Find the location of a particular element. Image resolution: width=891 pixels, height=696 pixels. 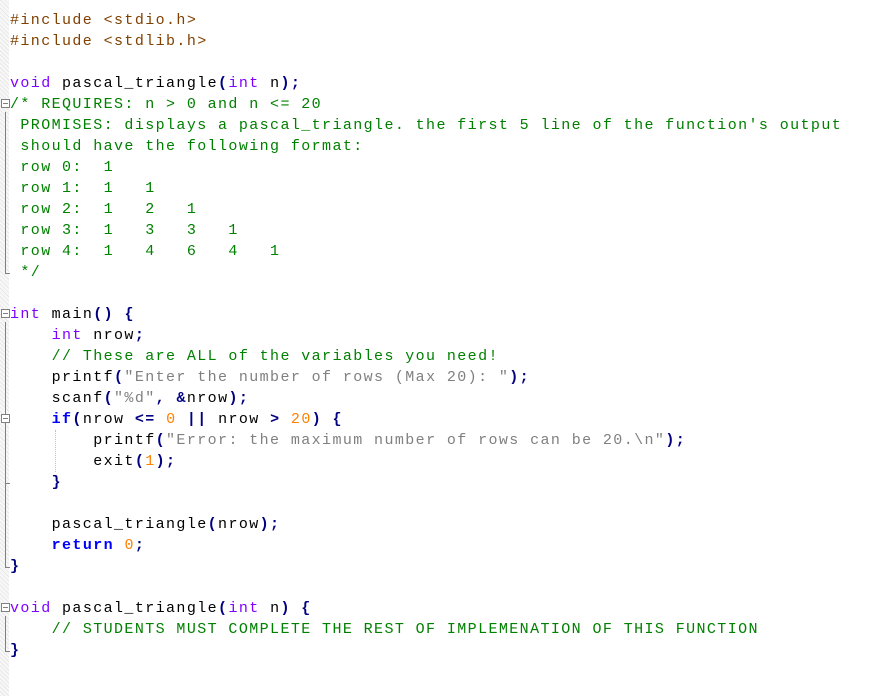

fold-margin is located at coordinates (5, 348).